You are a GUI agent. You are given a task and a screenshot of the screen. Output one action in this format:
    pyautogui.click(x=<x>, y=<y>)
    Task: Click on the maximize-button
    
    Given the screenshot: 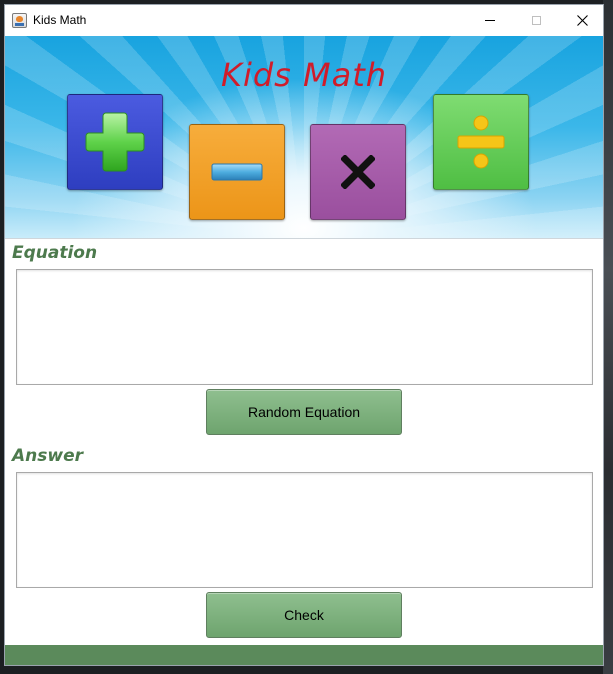 What is the action you would take?
    pyautogui.click(x=536, y=20)
    